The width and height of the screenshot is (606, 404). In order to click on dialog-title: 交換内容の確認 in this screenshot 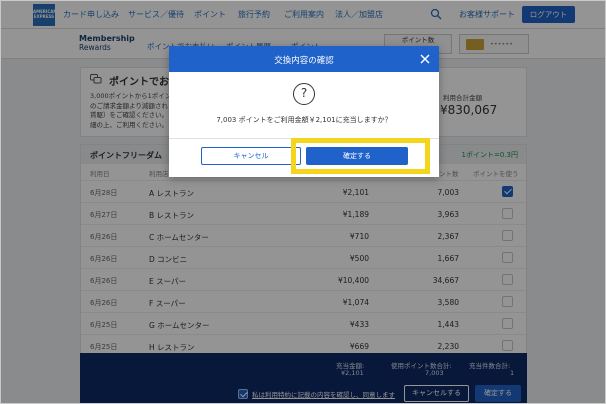, I will do `click(304, 61)`.